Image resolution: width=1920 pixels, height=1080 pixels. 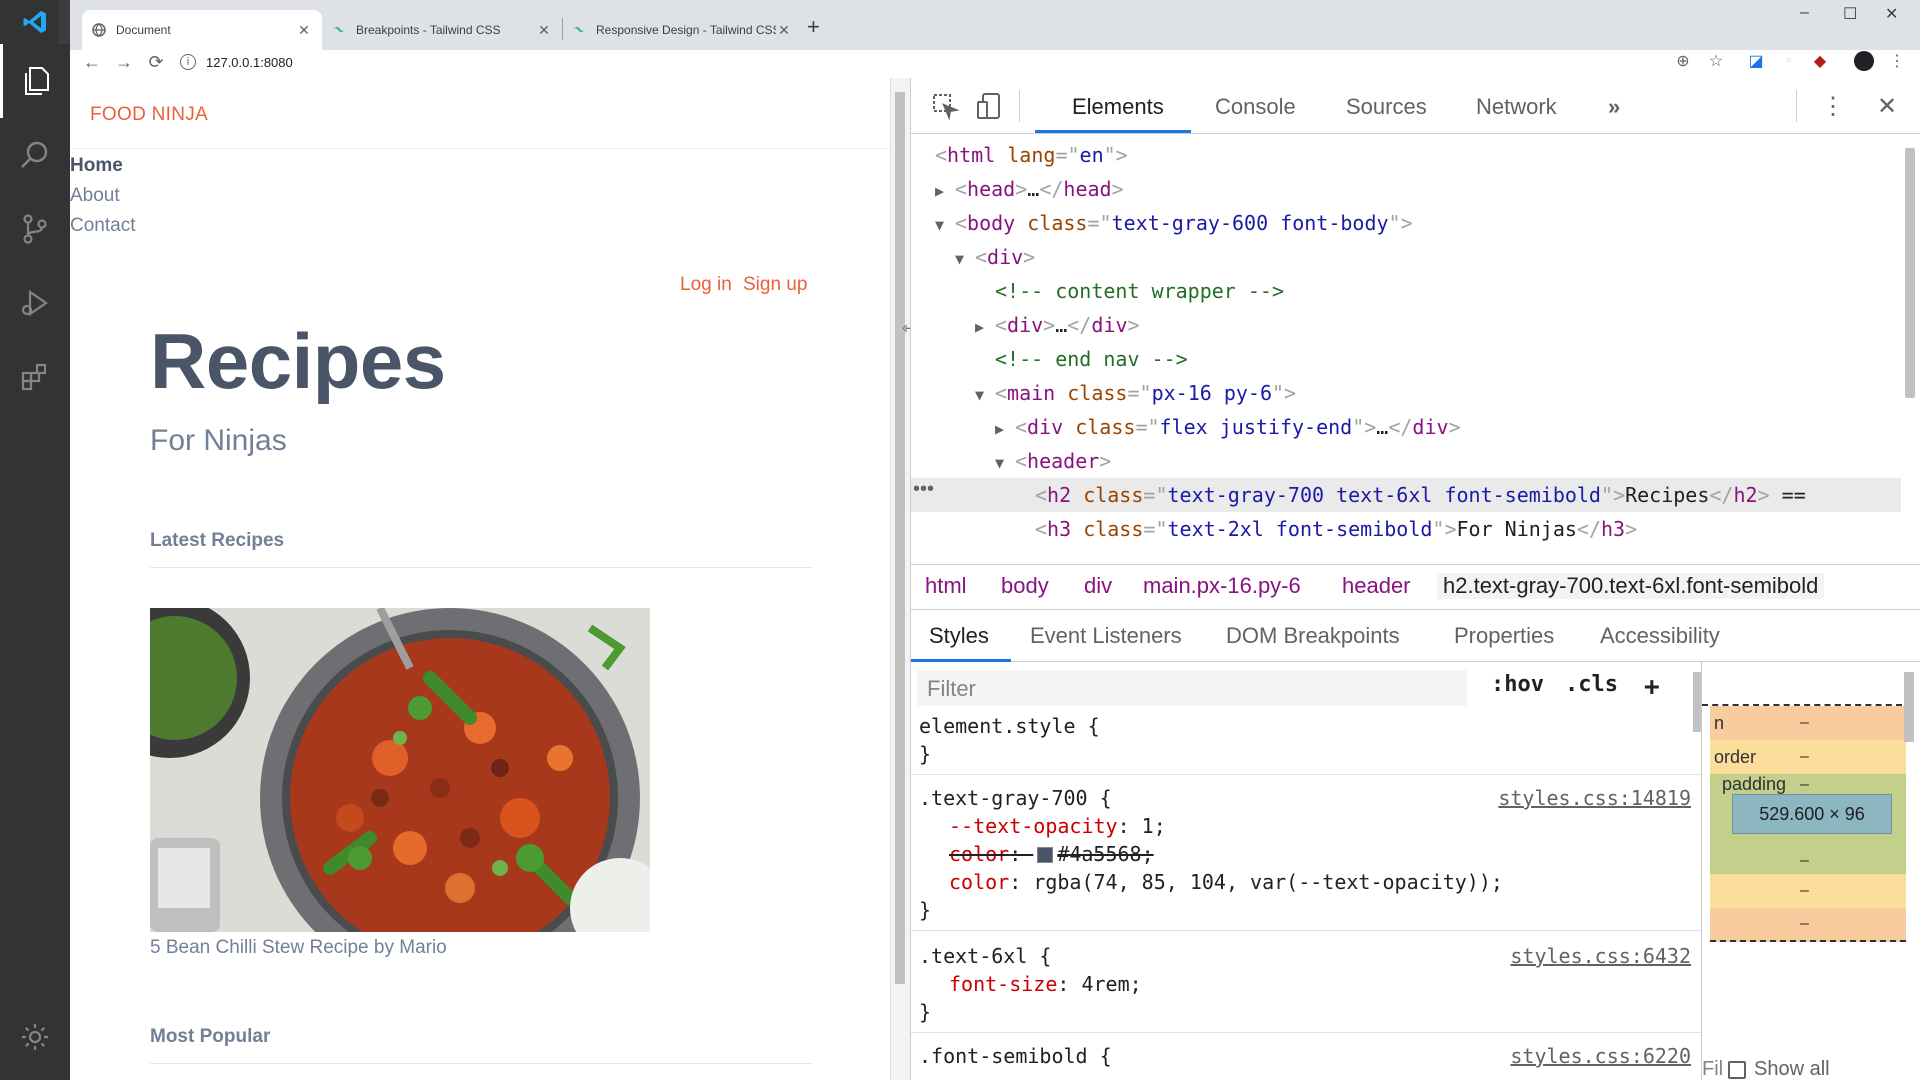 What do you see at coordinates (1652, 687) in the screenshot?
I see `new-rule-icon: +` at bounding box center [1652, 687].